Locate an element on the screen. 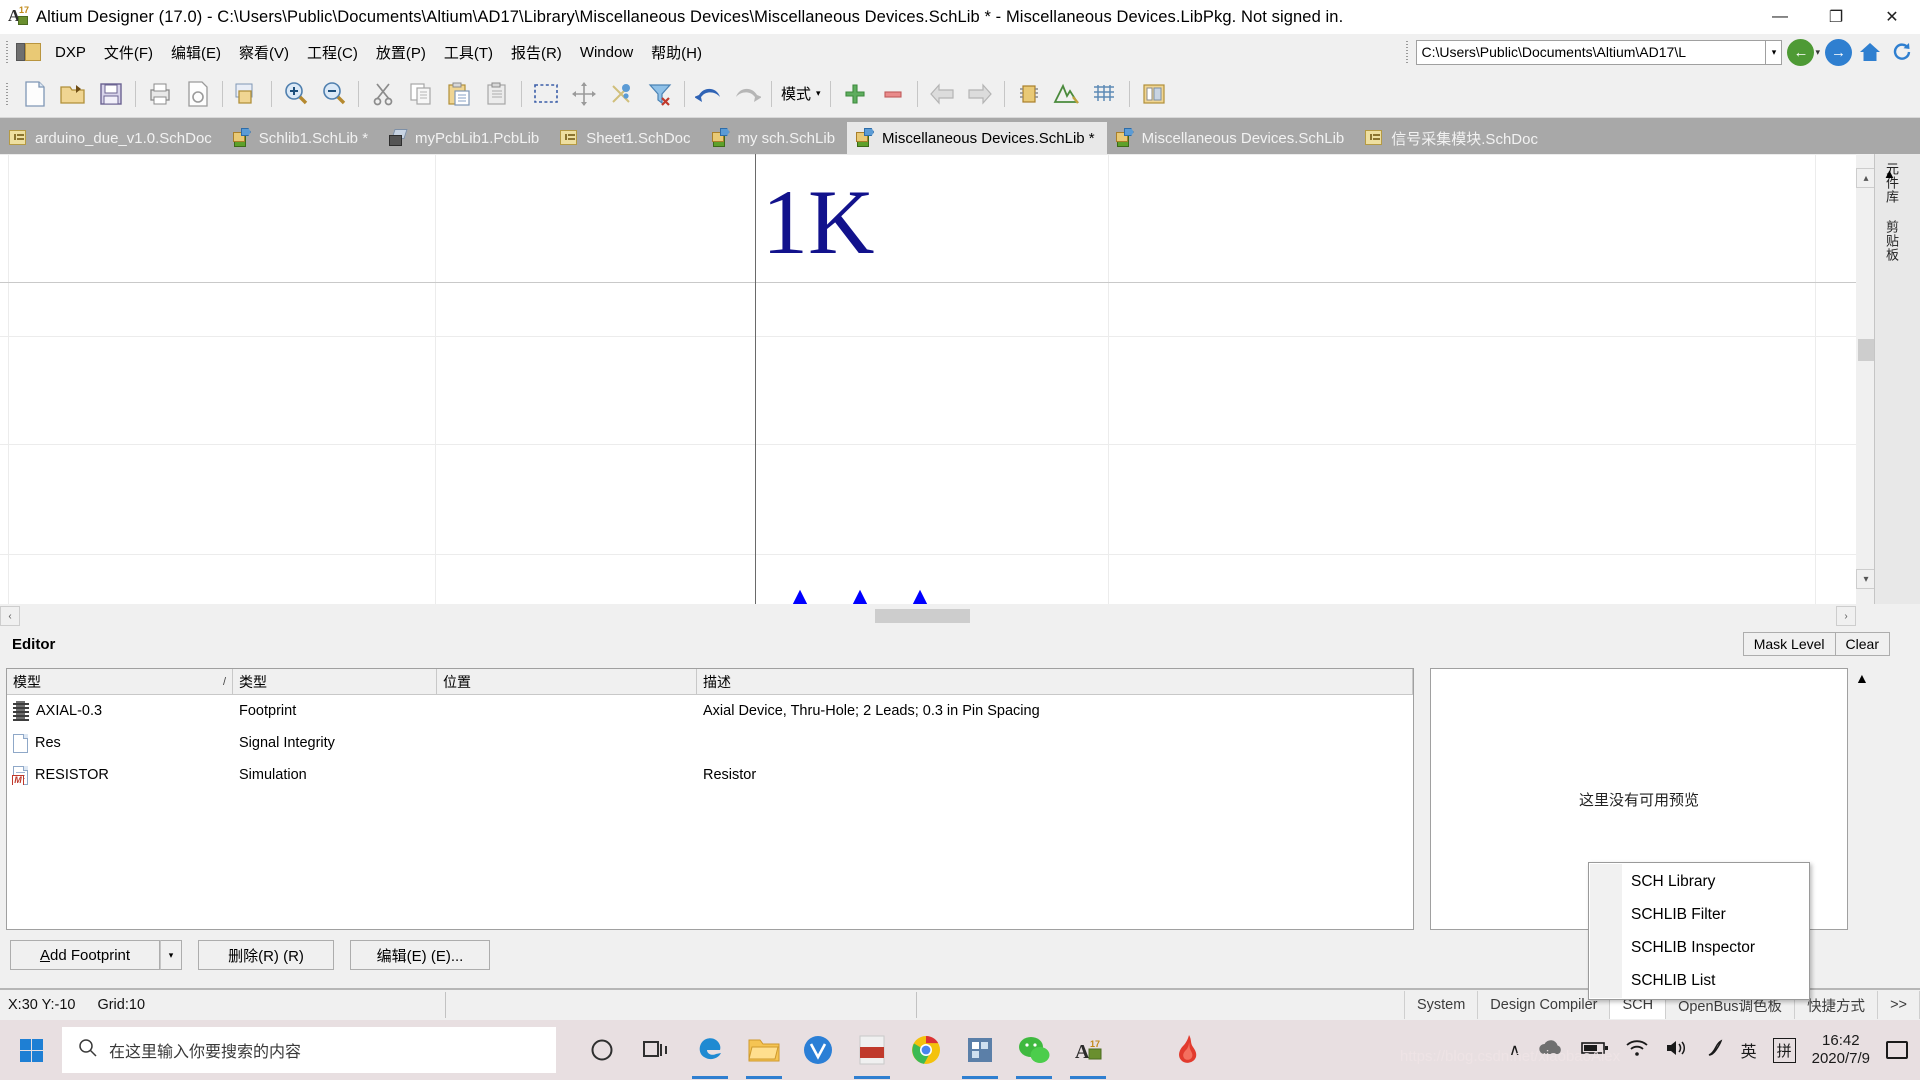 The image size is (1920, 1080). menu-item-project: 工程(C) is located at coordinates (332, 52).